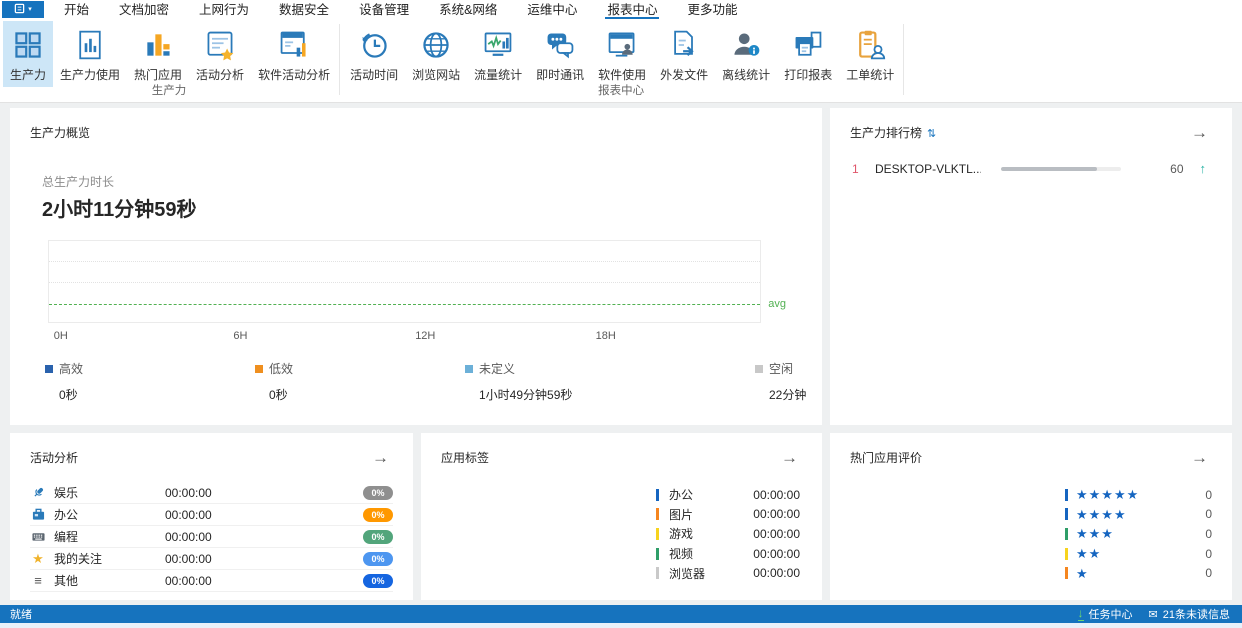 This screenshot has width=1242, height=628. Describe the element at coordinates (71, 369) in the screenshot. I see `legend-label: 高效` at that location.